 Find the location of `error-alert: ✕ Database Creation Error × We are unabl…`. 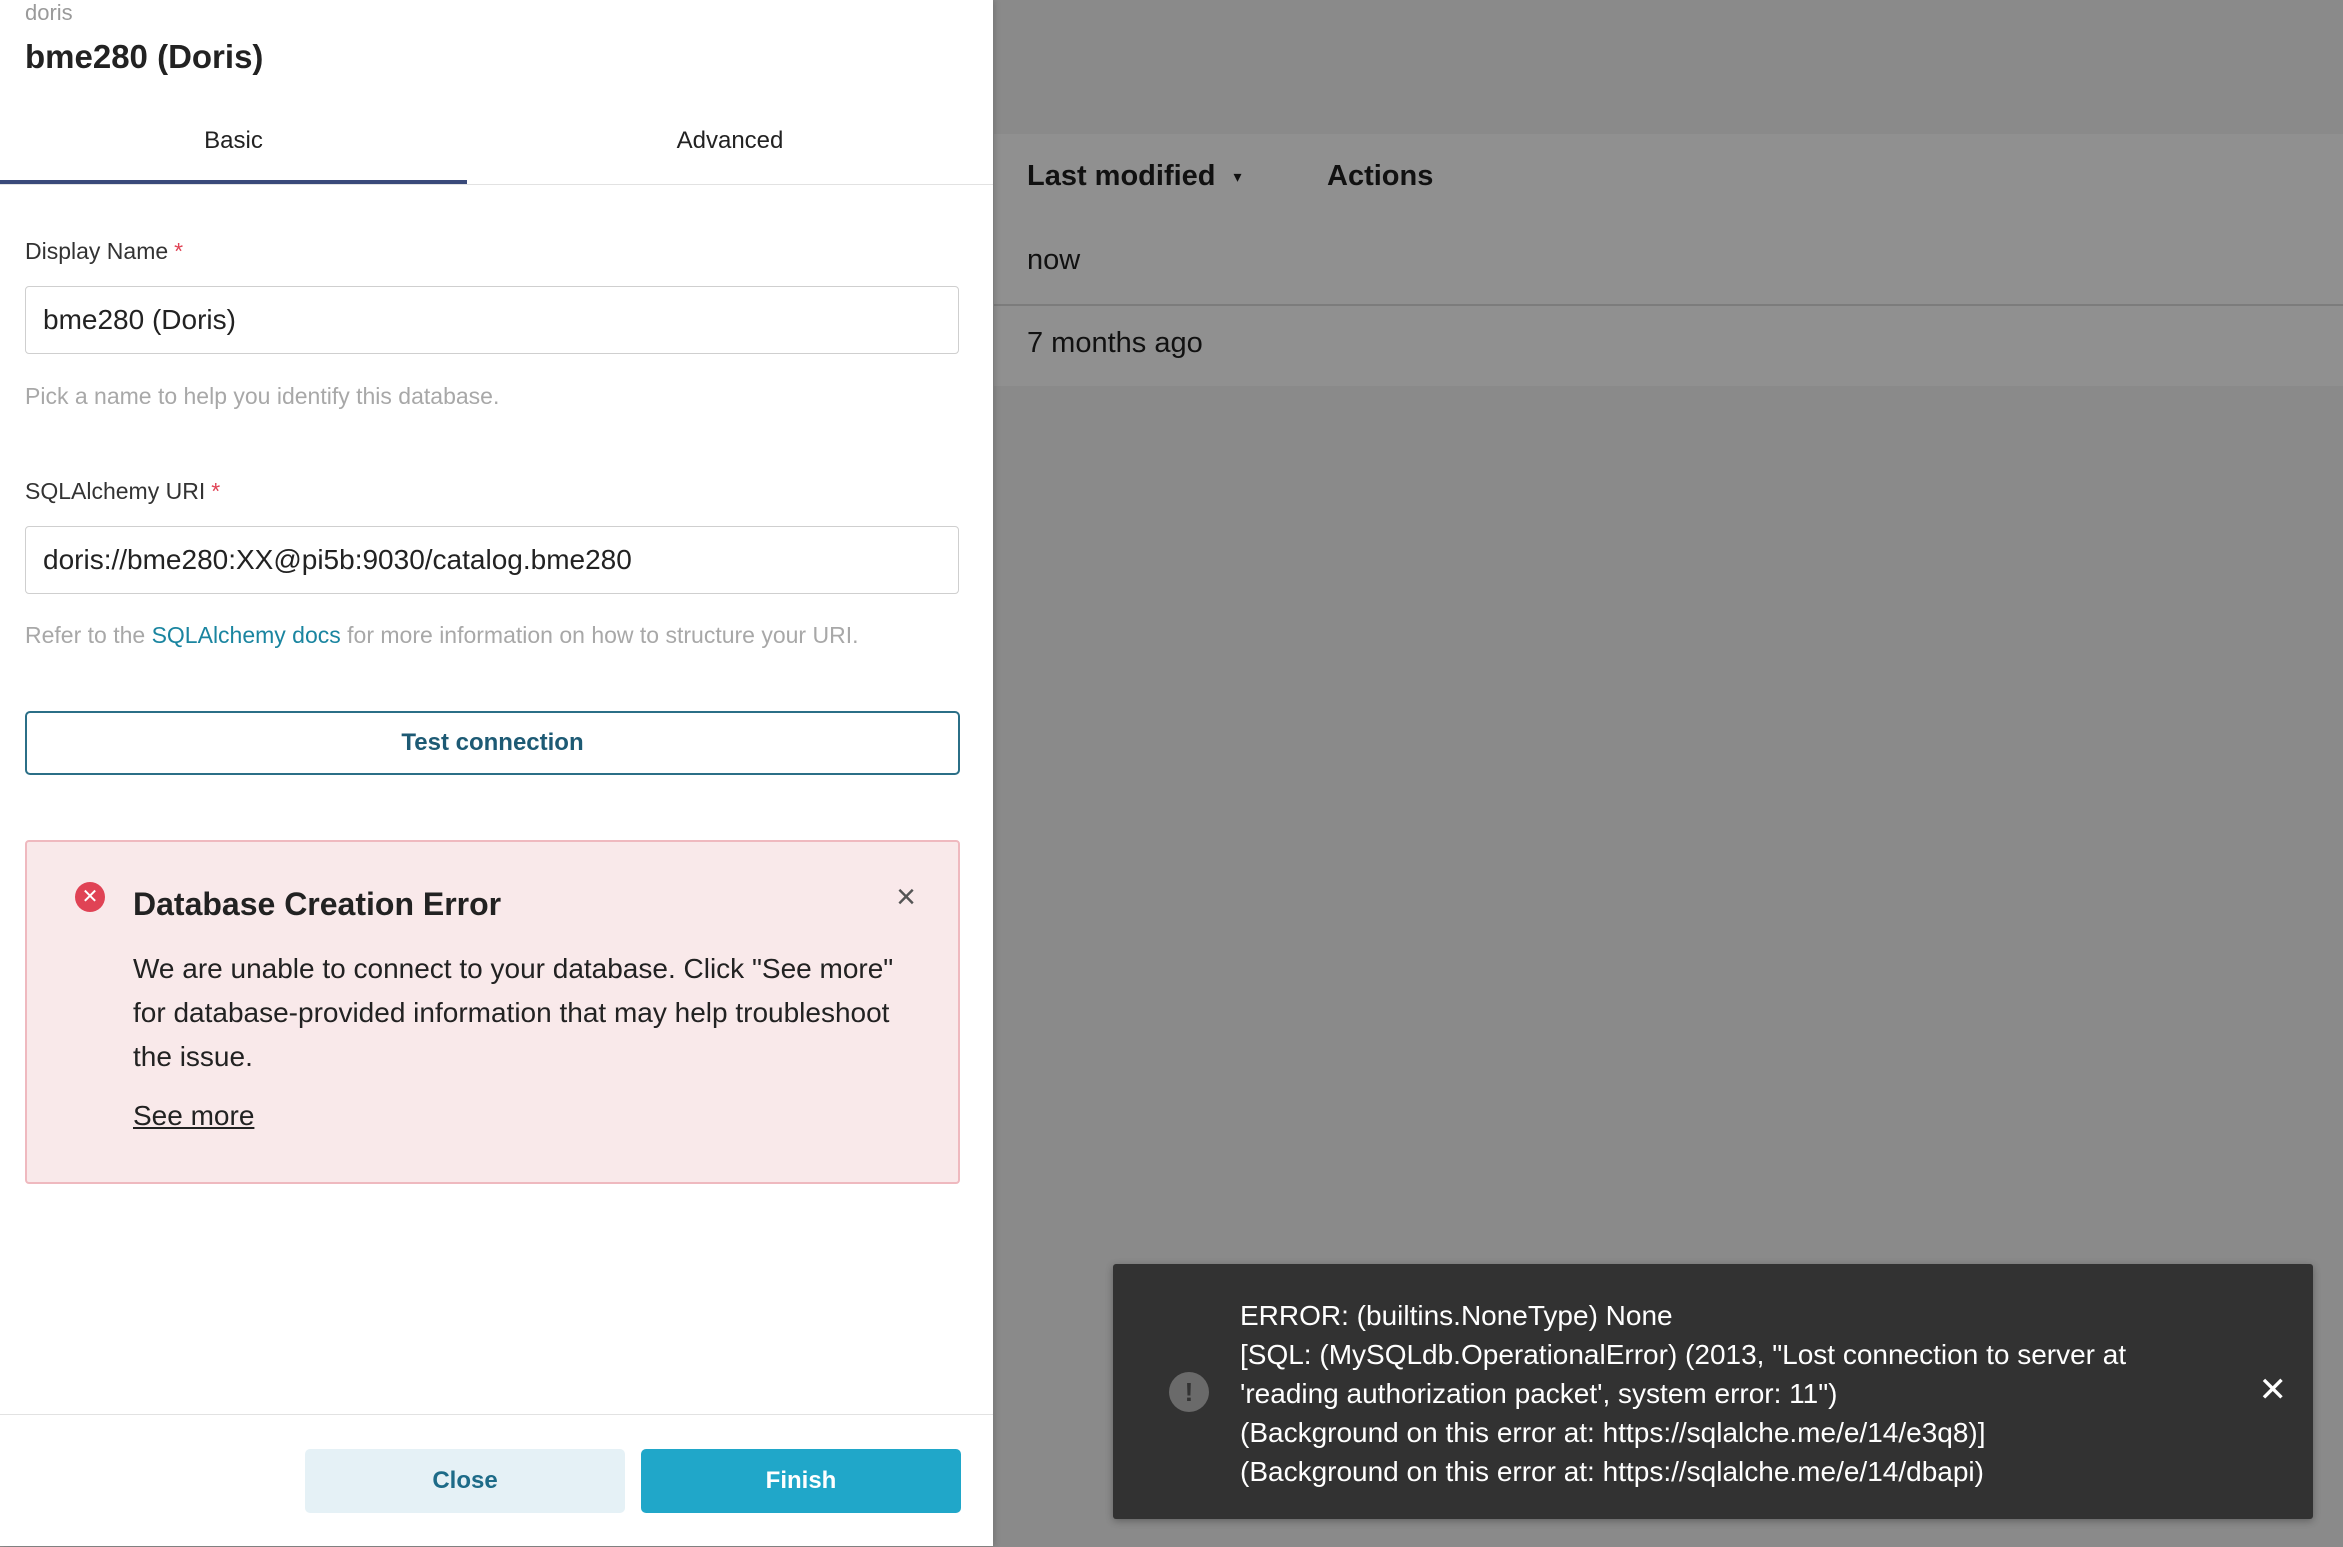

error-alert: ✕ Database Creation Error × We are unabl… is located at coordinates (492, 1012).